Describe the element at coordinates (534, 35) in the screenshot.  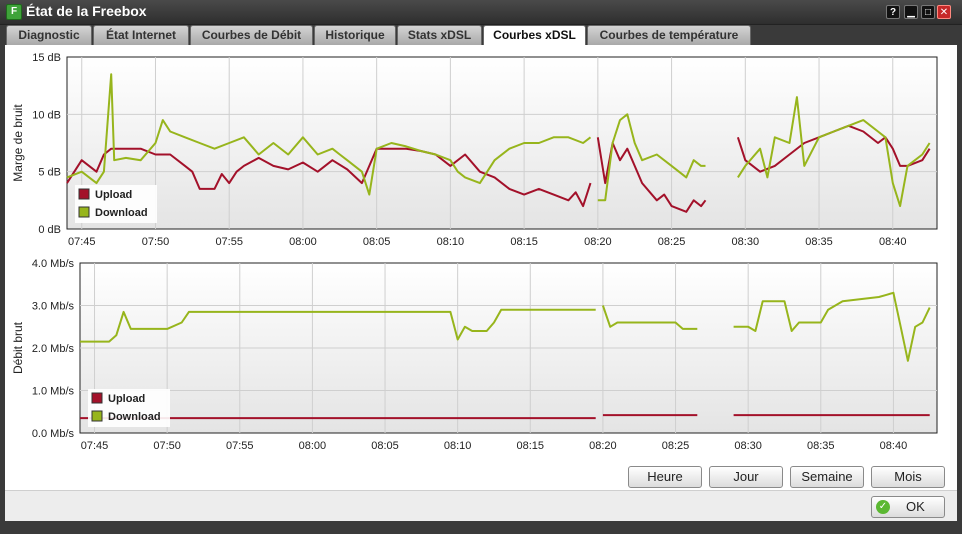
I see `tab-courbes-xdsl: Courbes xDSL` at that location.